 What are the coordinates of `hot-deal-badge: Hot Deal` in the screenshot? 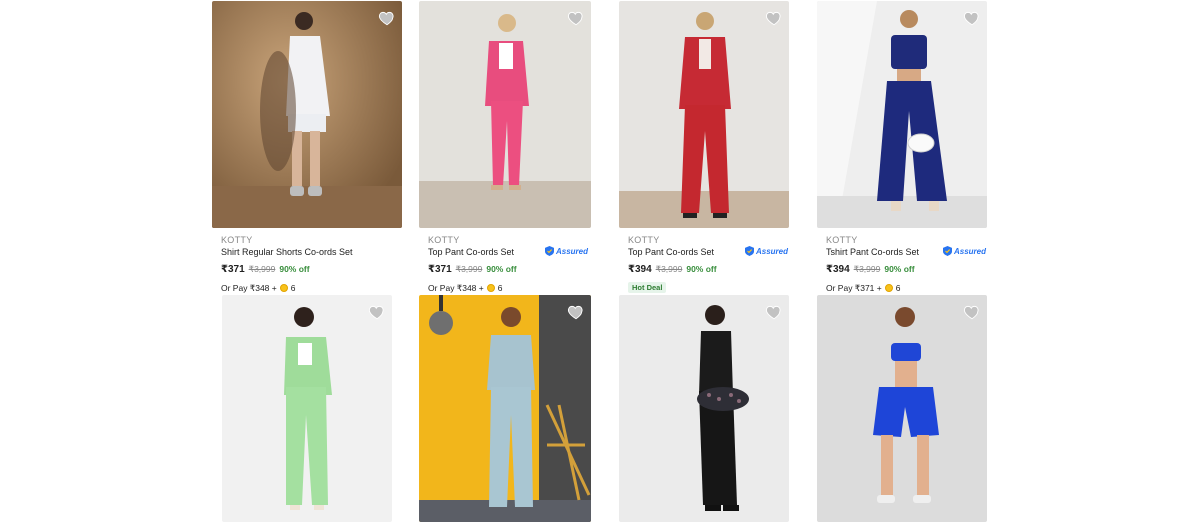 It's located at (647, 287).